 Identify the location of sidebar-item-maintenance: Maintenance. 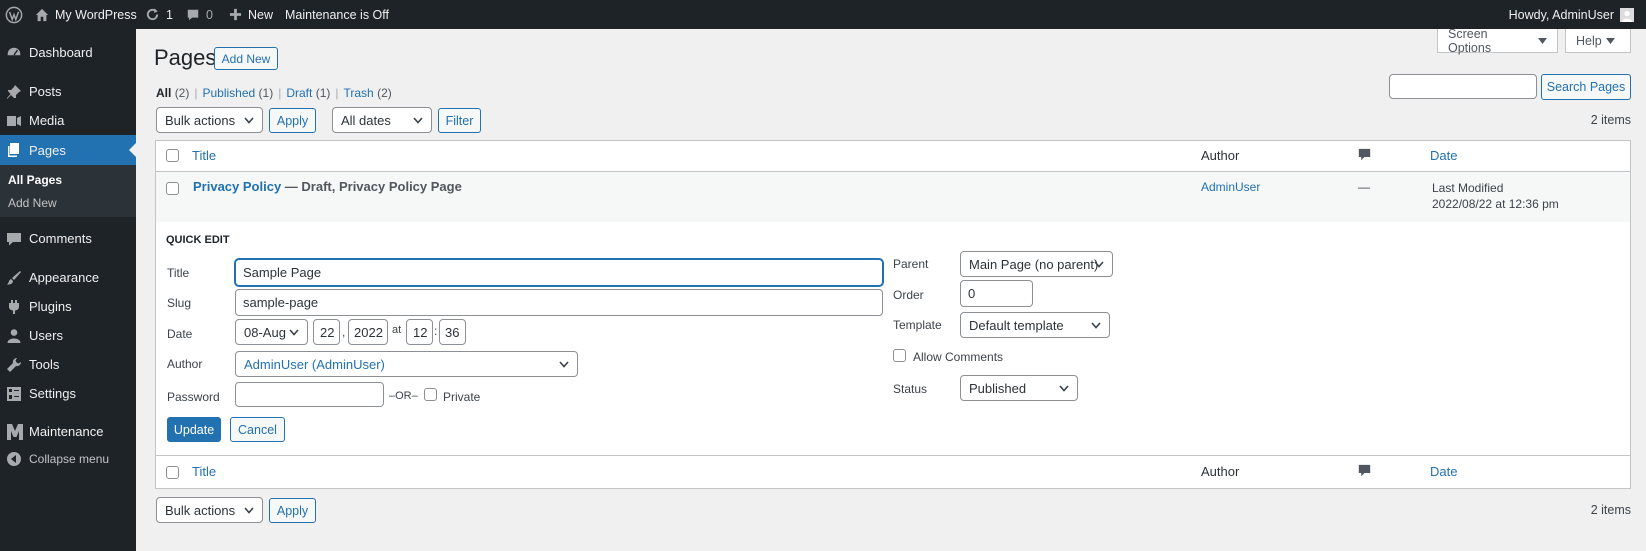
(68, 431).